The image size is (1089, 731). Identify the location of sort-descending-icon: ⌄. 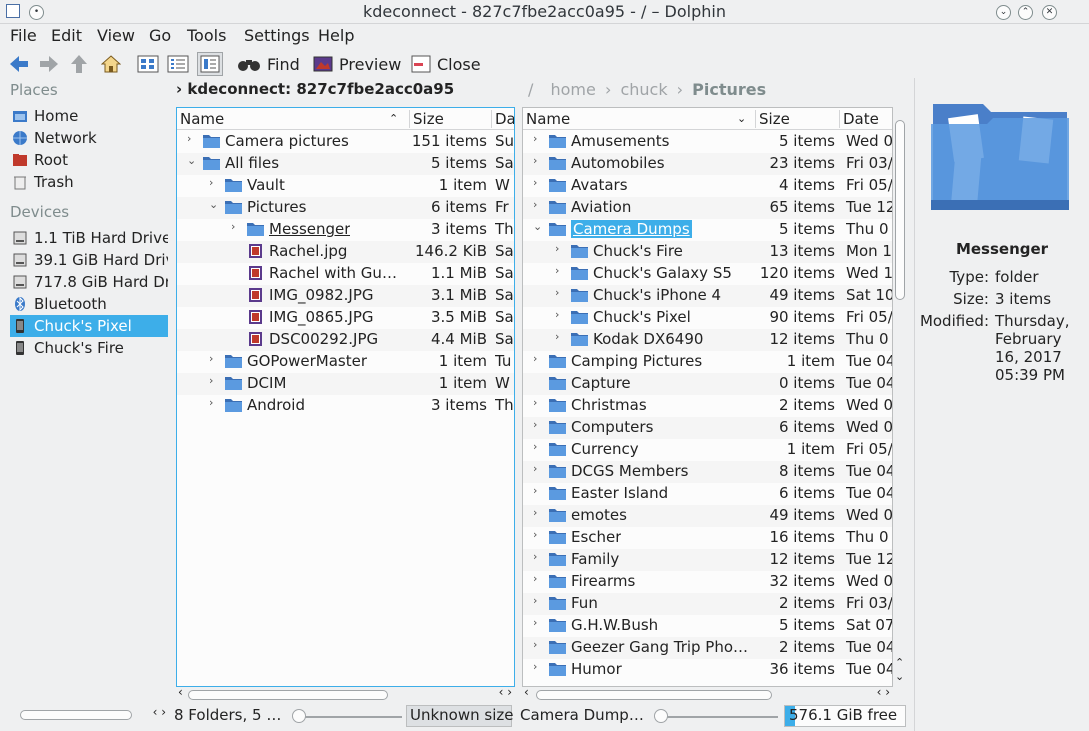
(741, 118).